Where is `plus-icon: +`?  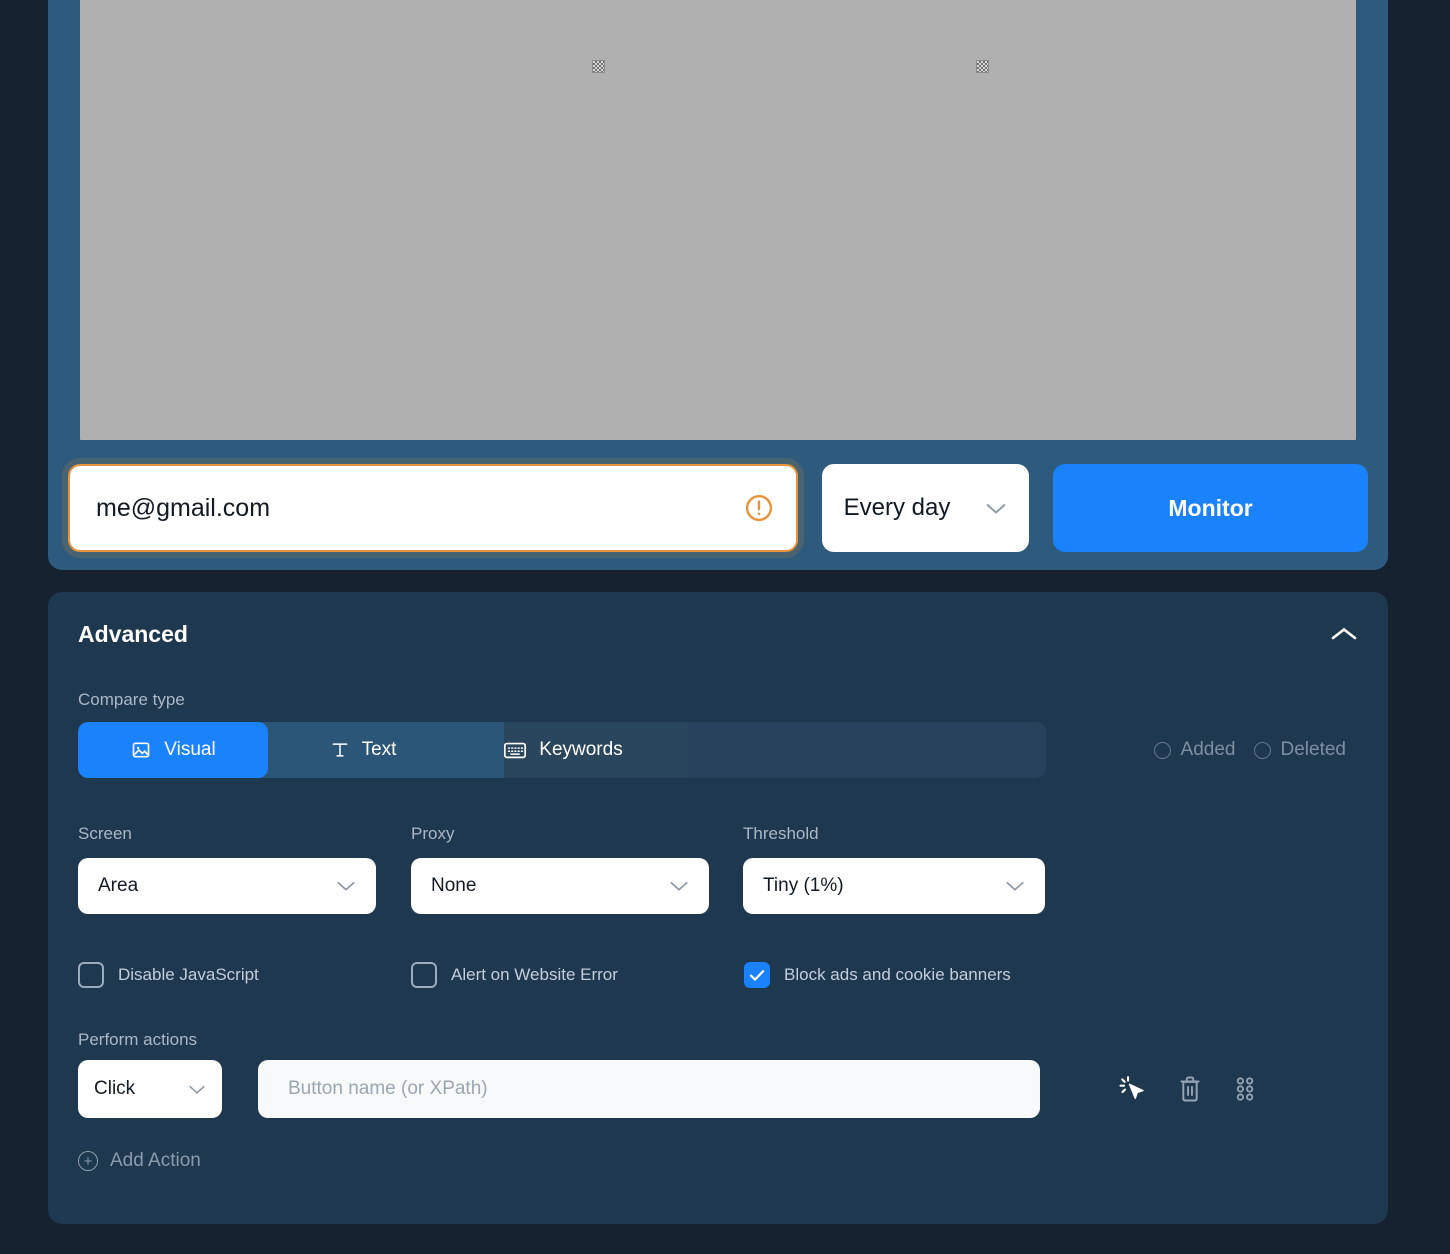 plus-icon: + is located at coordinates (88, 1161).